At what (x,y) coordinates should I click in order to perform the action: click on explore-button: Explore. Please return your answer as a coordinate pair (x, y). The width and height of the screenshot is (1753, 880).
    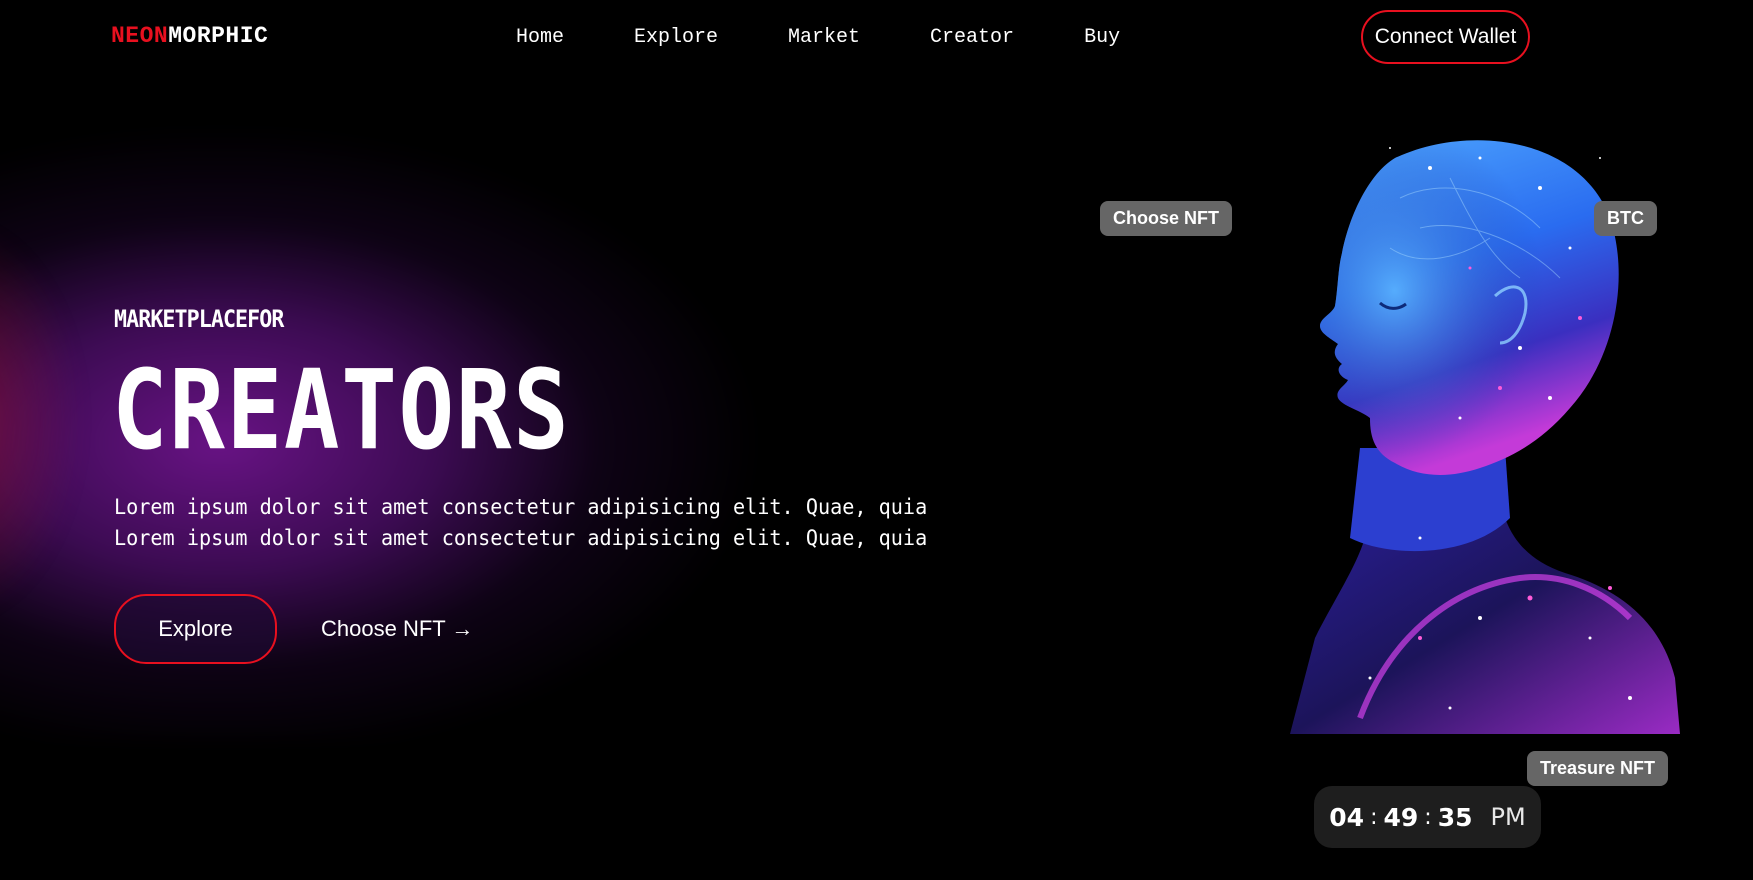
    Looking at the image, I should click on (195, 629).